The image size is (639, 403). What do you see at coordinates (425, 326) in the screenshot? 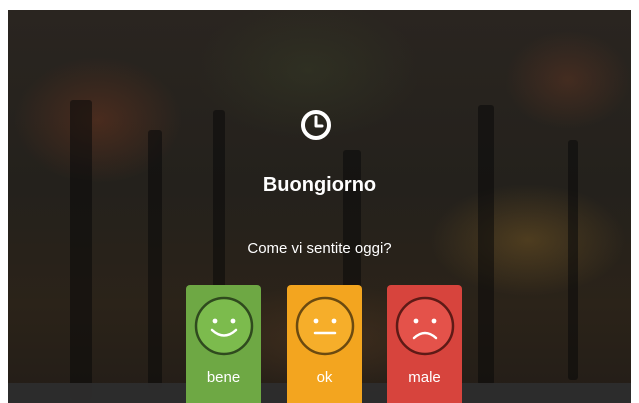
I see `sad-face-icon` at bounding box center [425, 326].